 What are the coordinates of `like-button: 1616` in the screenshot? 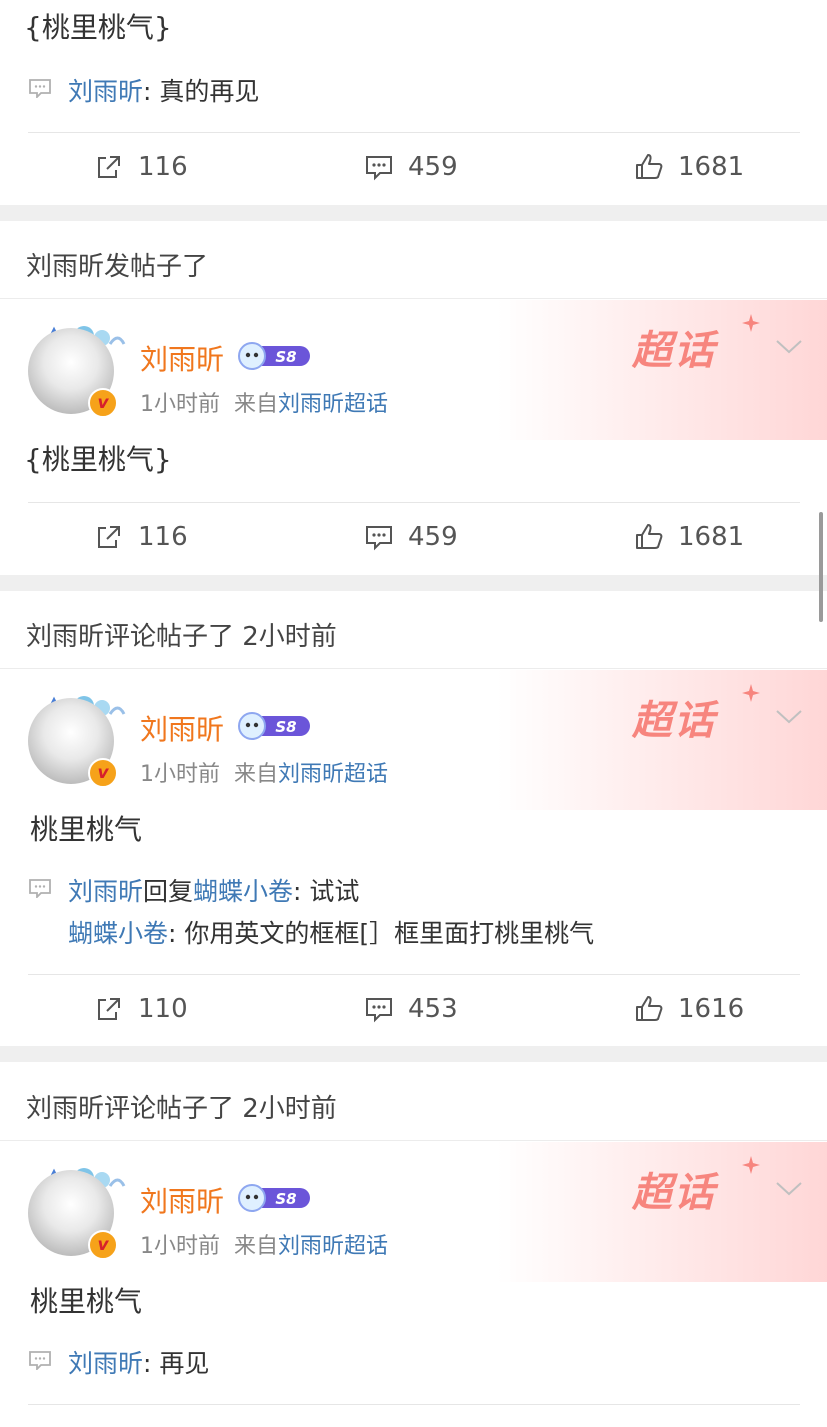 It's located at (689, 1009).